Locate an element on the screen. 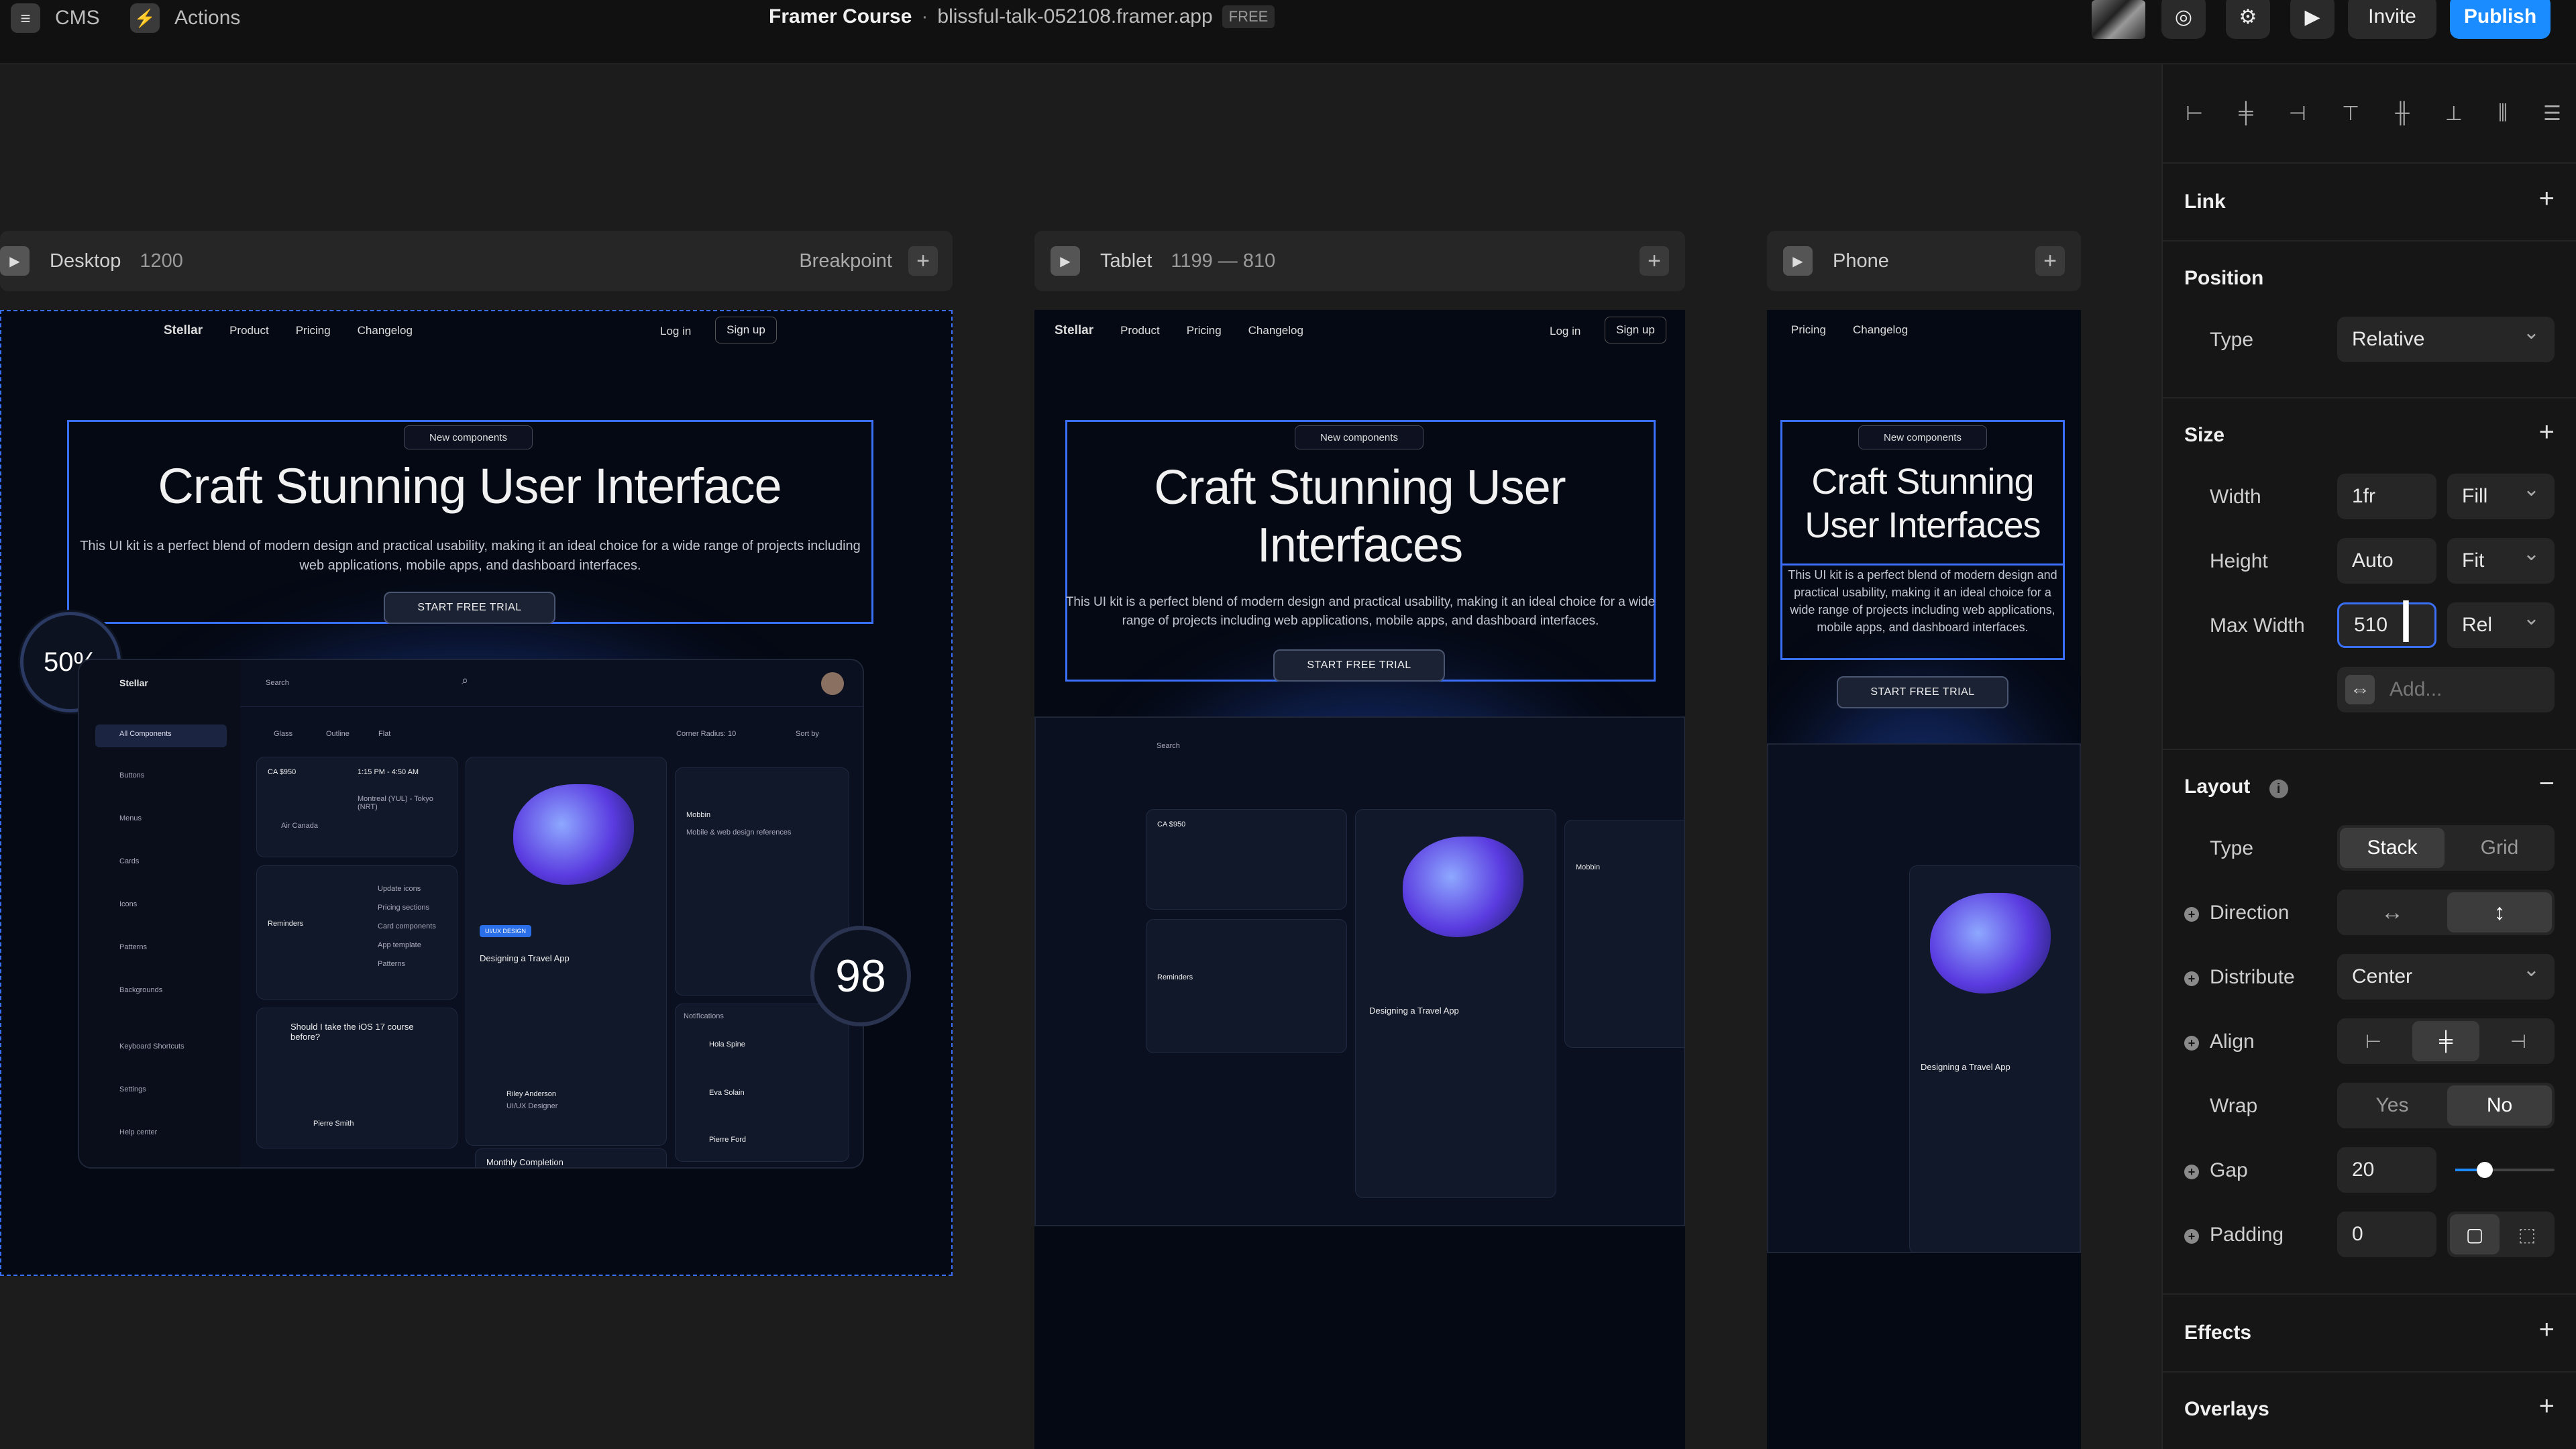  width-label: Width is located at coordinates (2235, 497).